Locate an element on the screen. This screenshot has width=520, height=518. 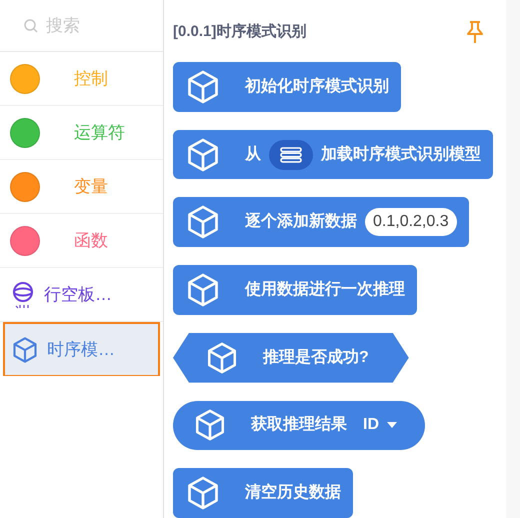
category-label: 变量 is located at coordinates (91, 187).